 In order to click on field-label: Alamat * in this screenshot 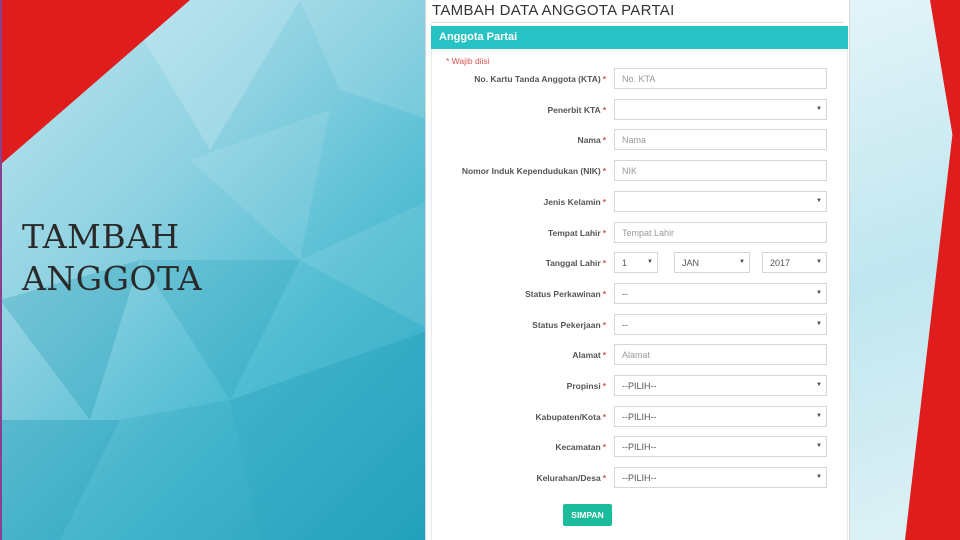, I will do `click(589, 355)`.